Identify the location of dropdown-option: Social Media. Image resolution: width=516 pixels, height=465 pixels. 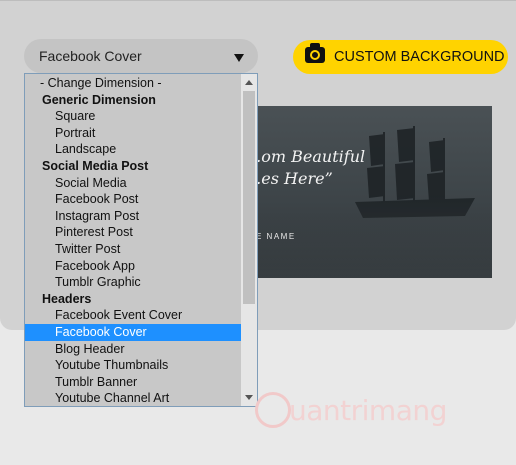
(133, 183).